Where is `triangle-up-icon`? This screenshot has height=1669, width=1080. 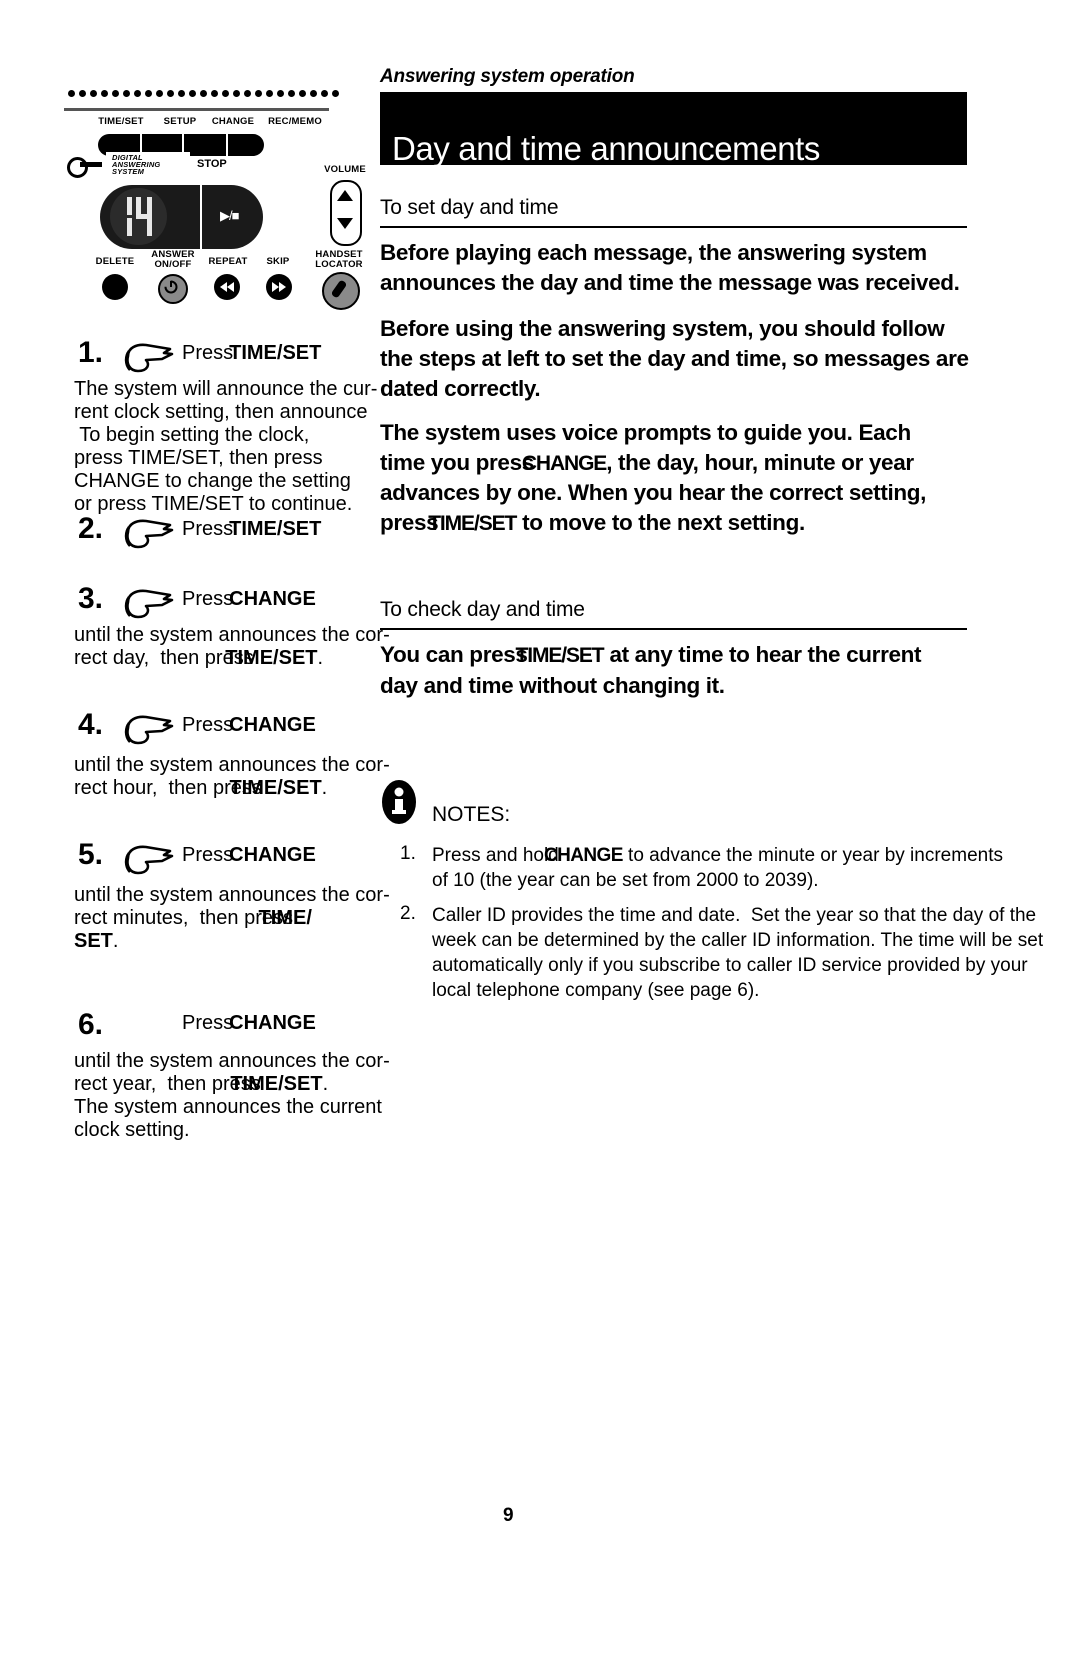
triangle-up-icon is located at coordinates (345, 195).